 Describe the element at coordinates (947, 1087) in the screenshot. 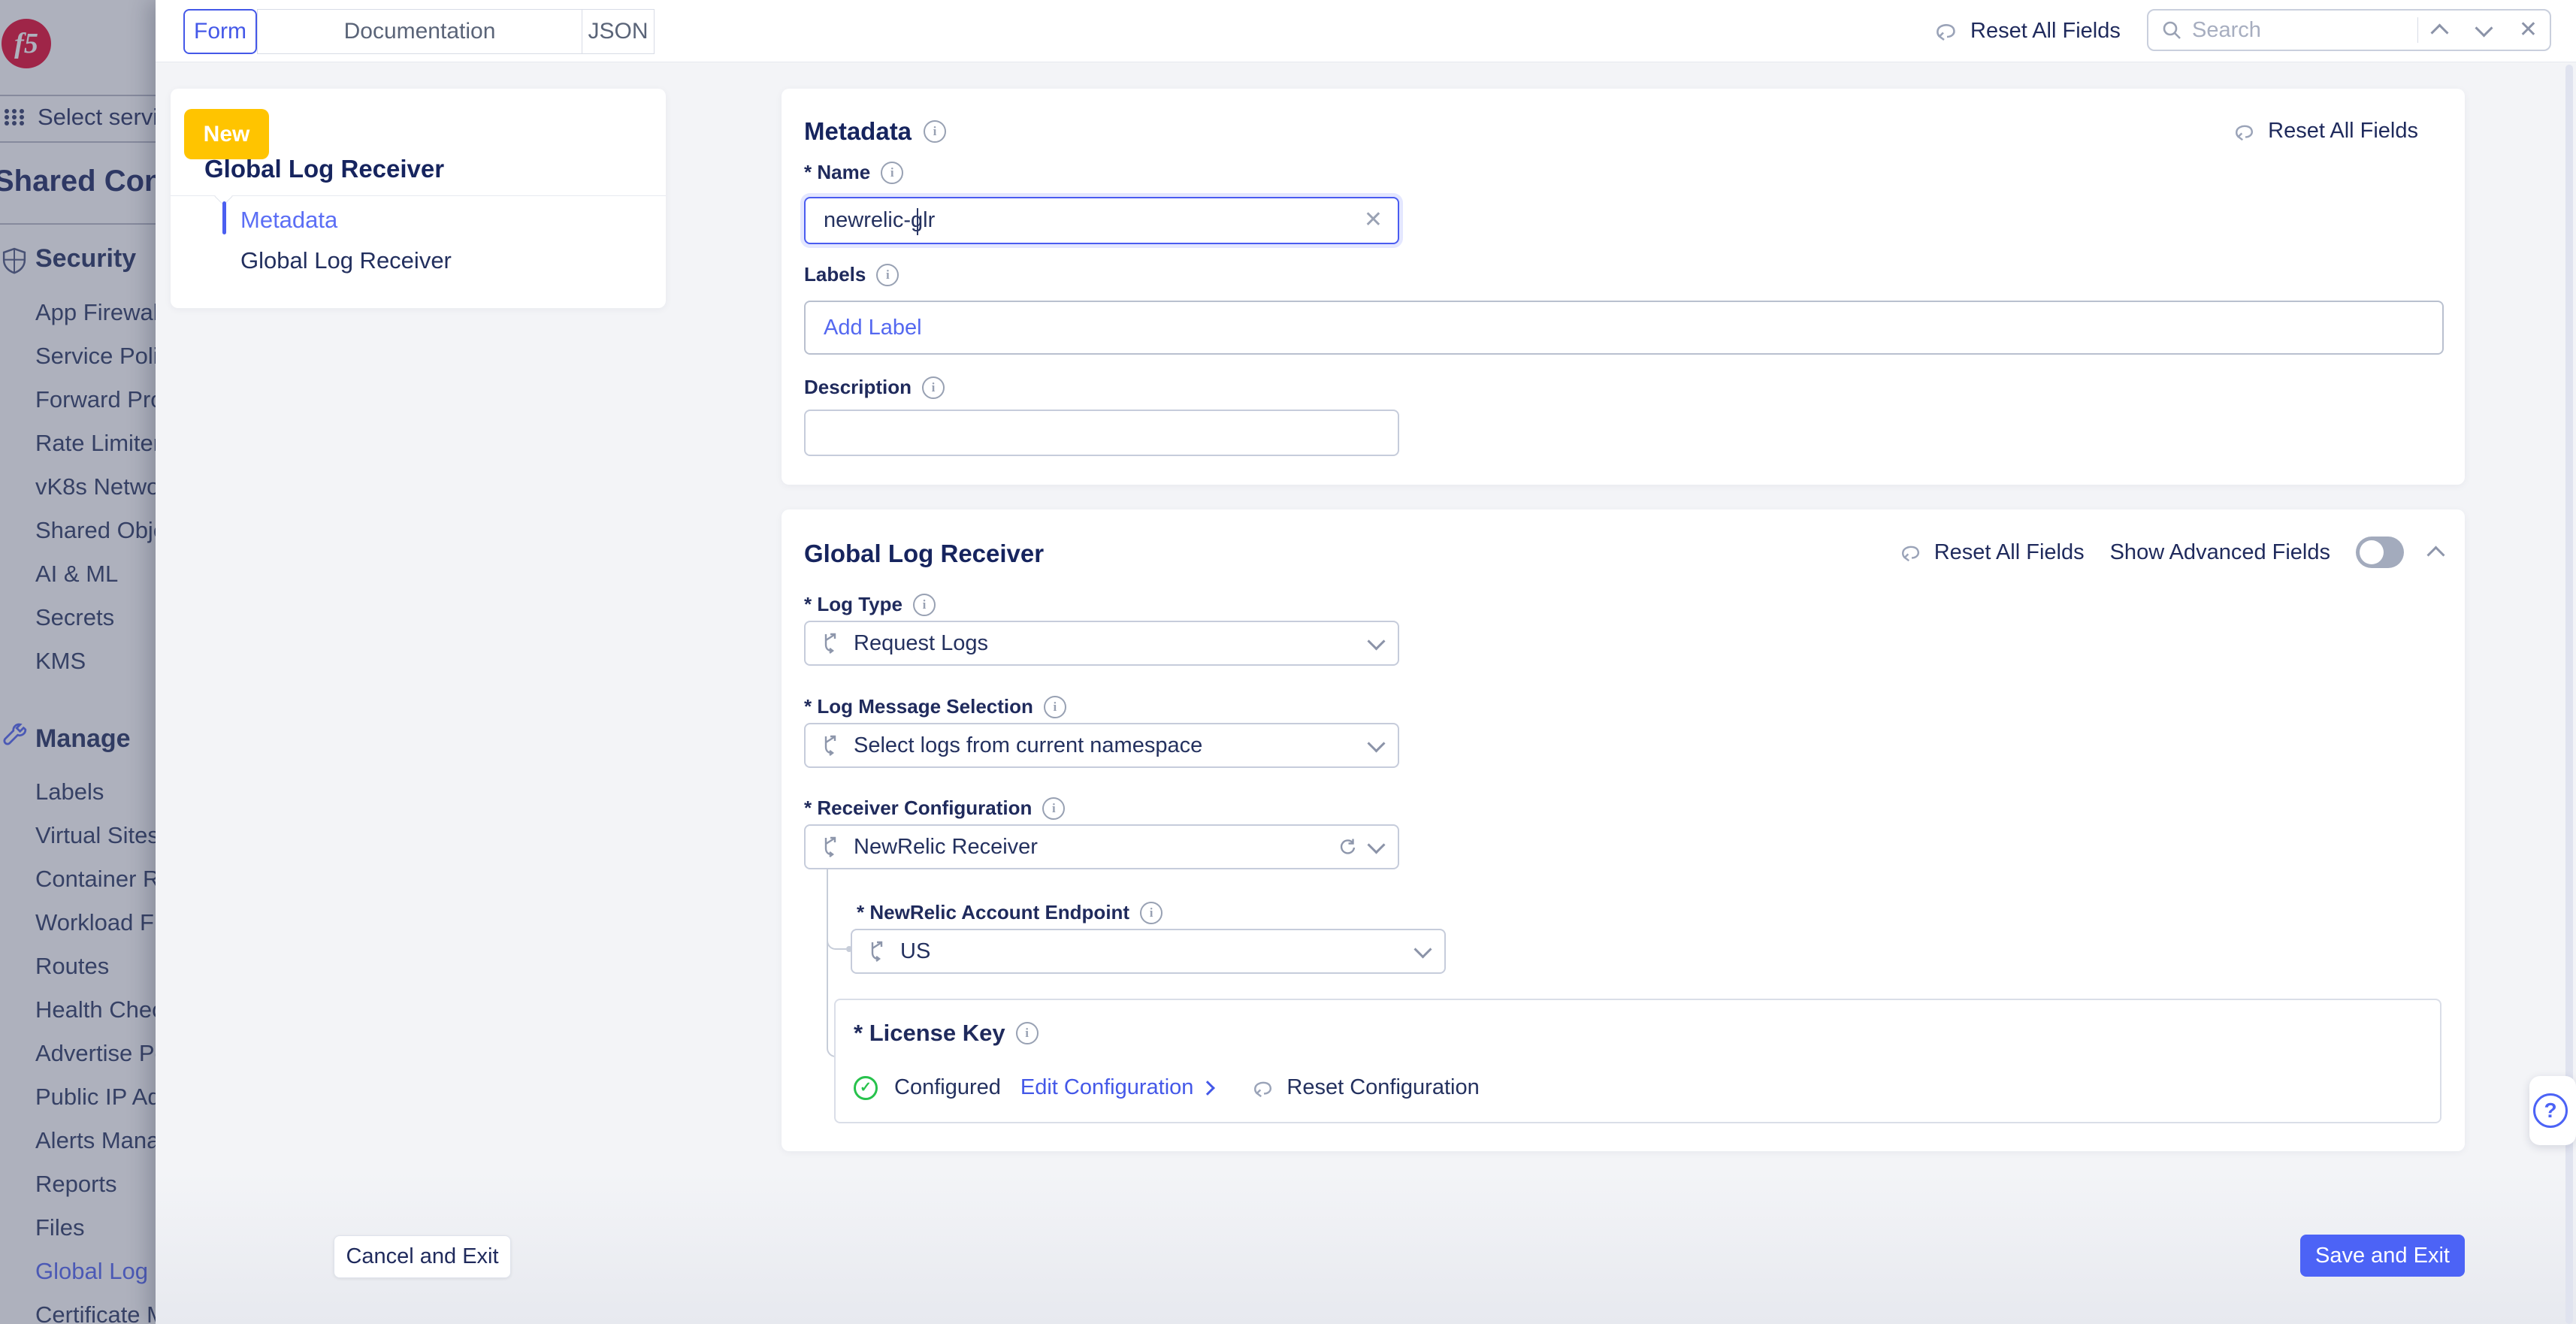

I see `license-key-status: Configured` at that location.